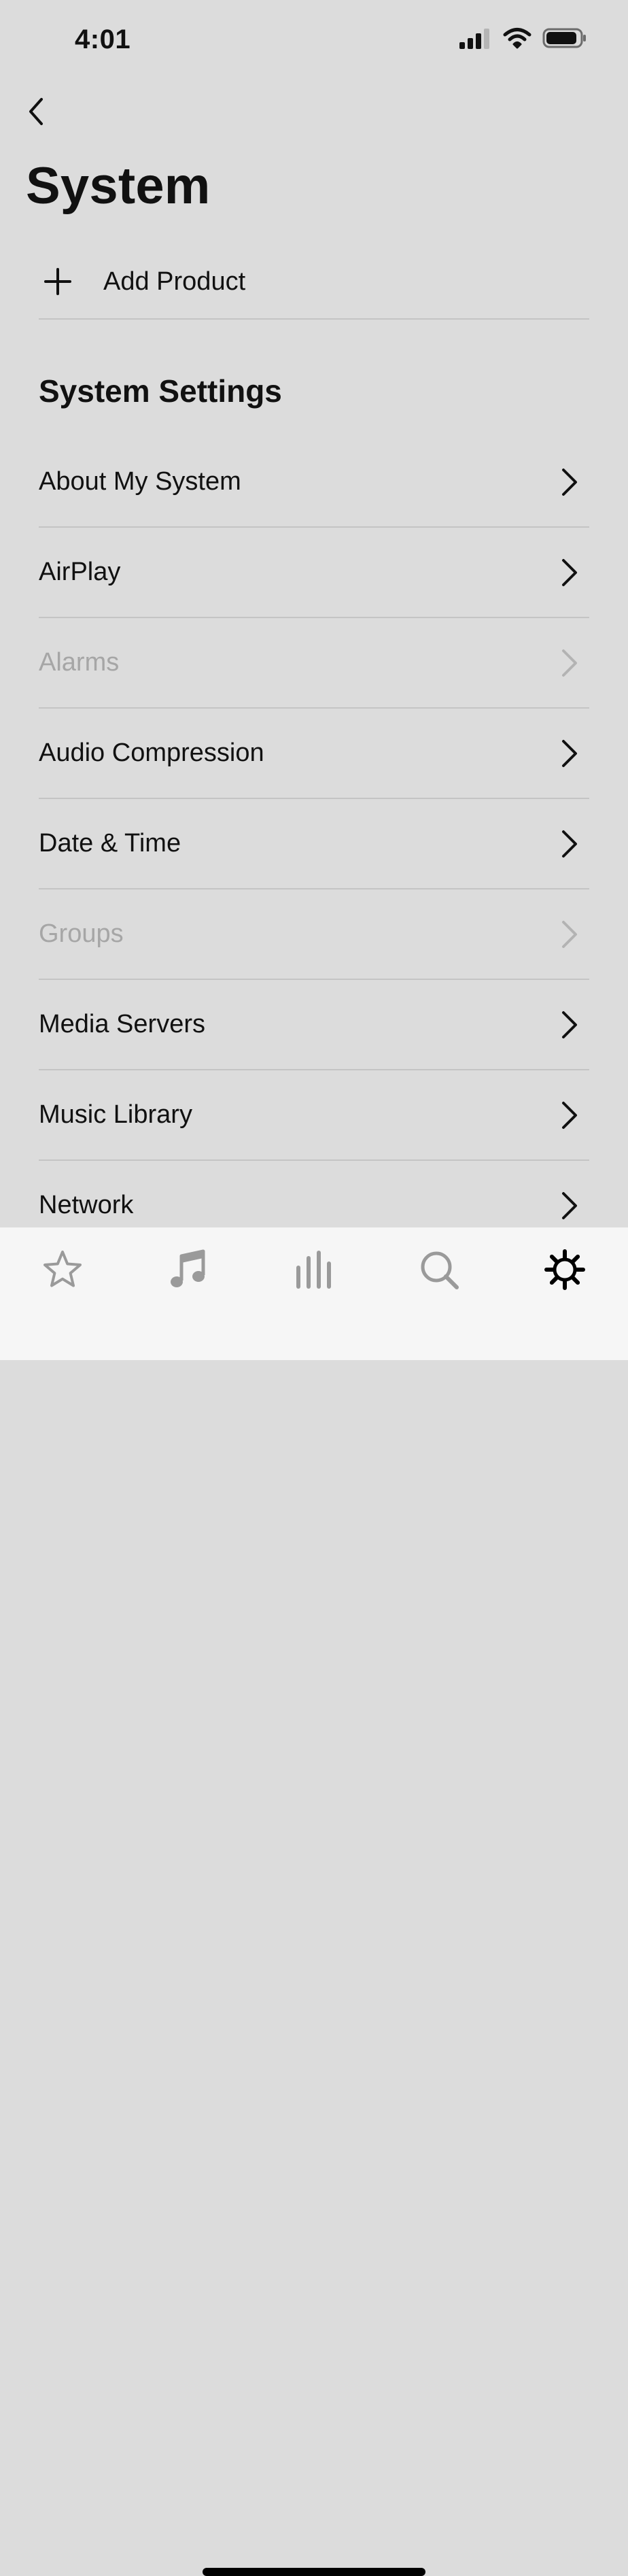 The height and width of the screenshot is (2576, 628). I want to click on search-icon, so click(440, 1270).